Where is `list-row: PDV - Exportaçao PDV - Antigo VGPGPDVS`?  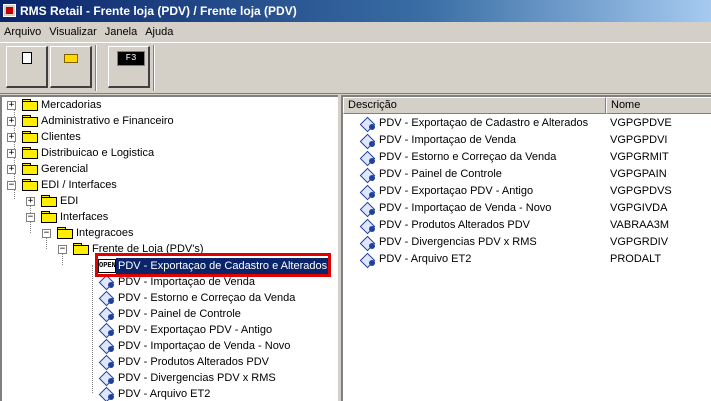 list-row: PDV - Exportaçao PDV - Antigo VGPGPDVS is located at coordinates (527, 191).